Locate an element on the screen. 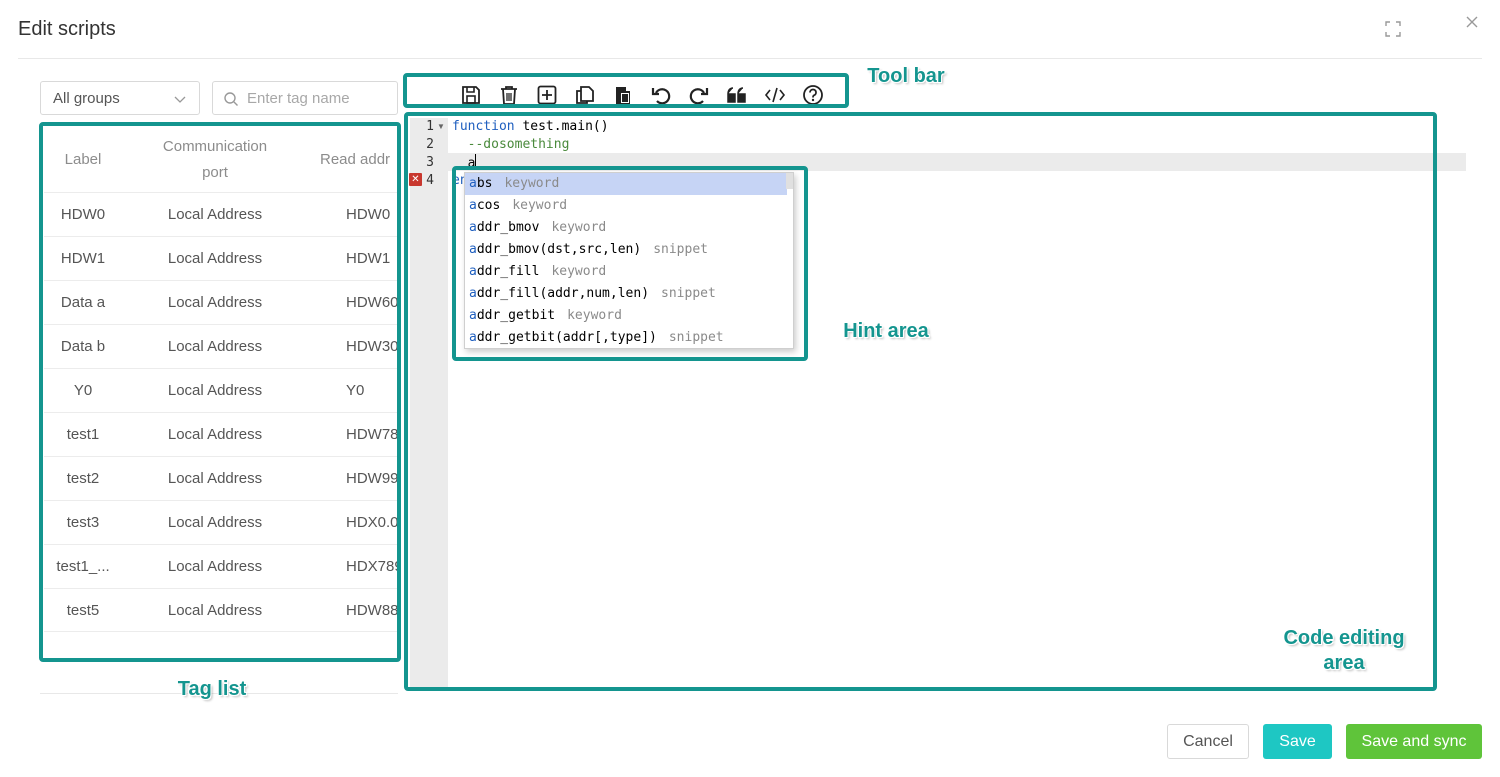  group-select-value: All groups is located at coordinates (86, 98).